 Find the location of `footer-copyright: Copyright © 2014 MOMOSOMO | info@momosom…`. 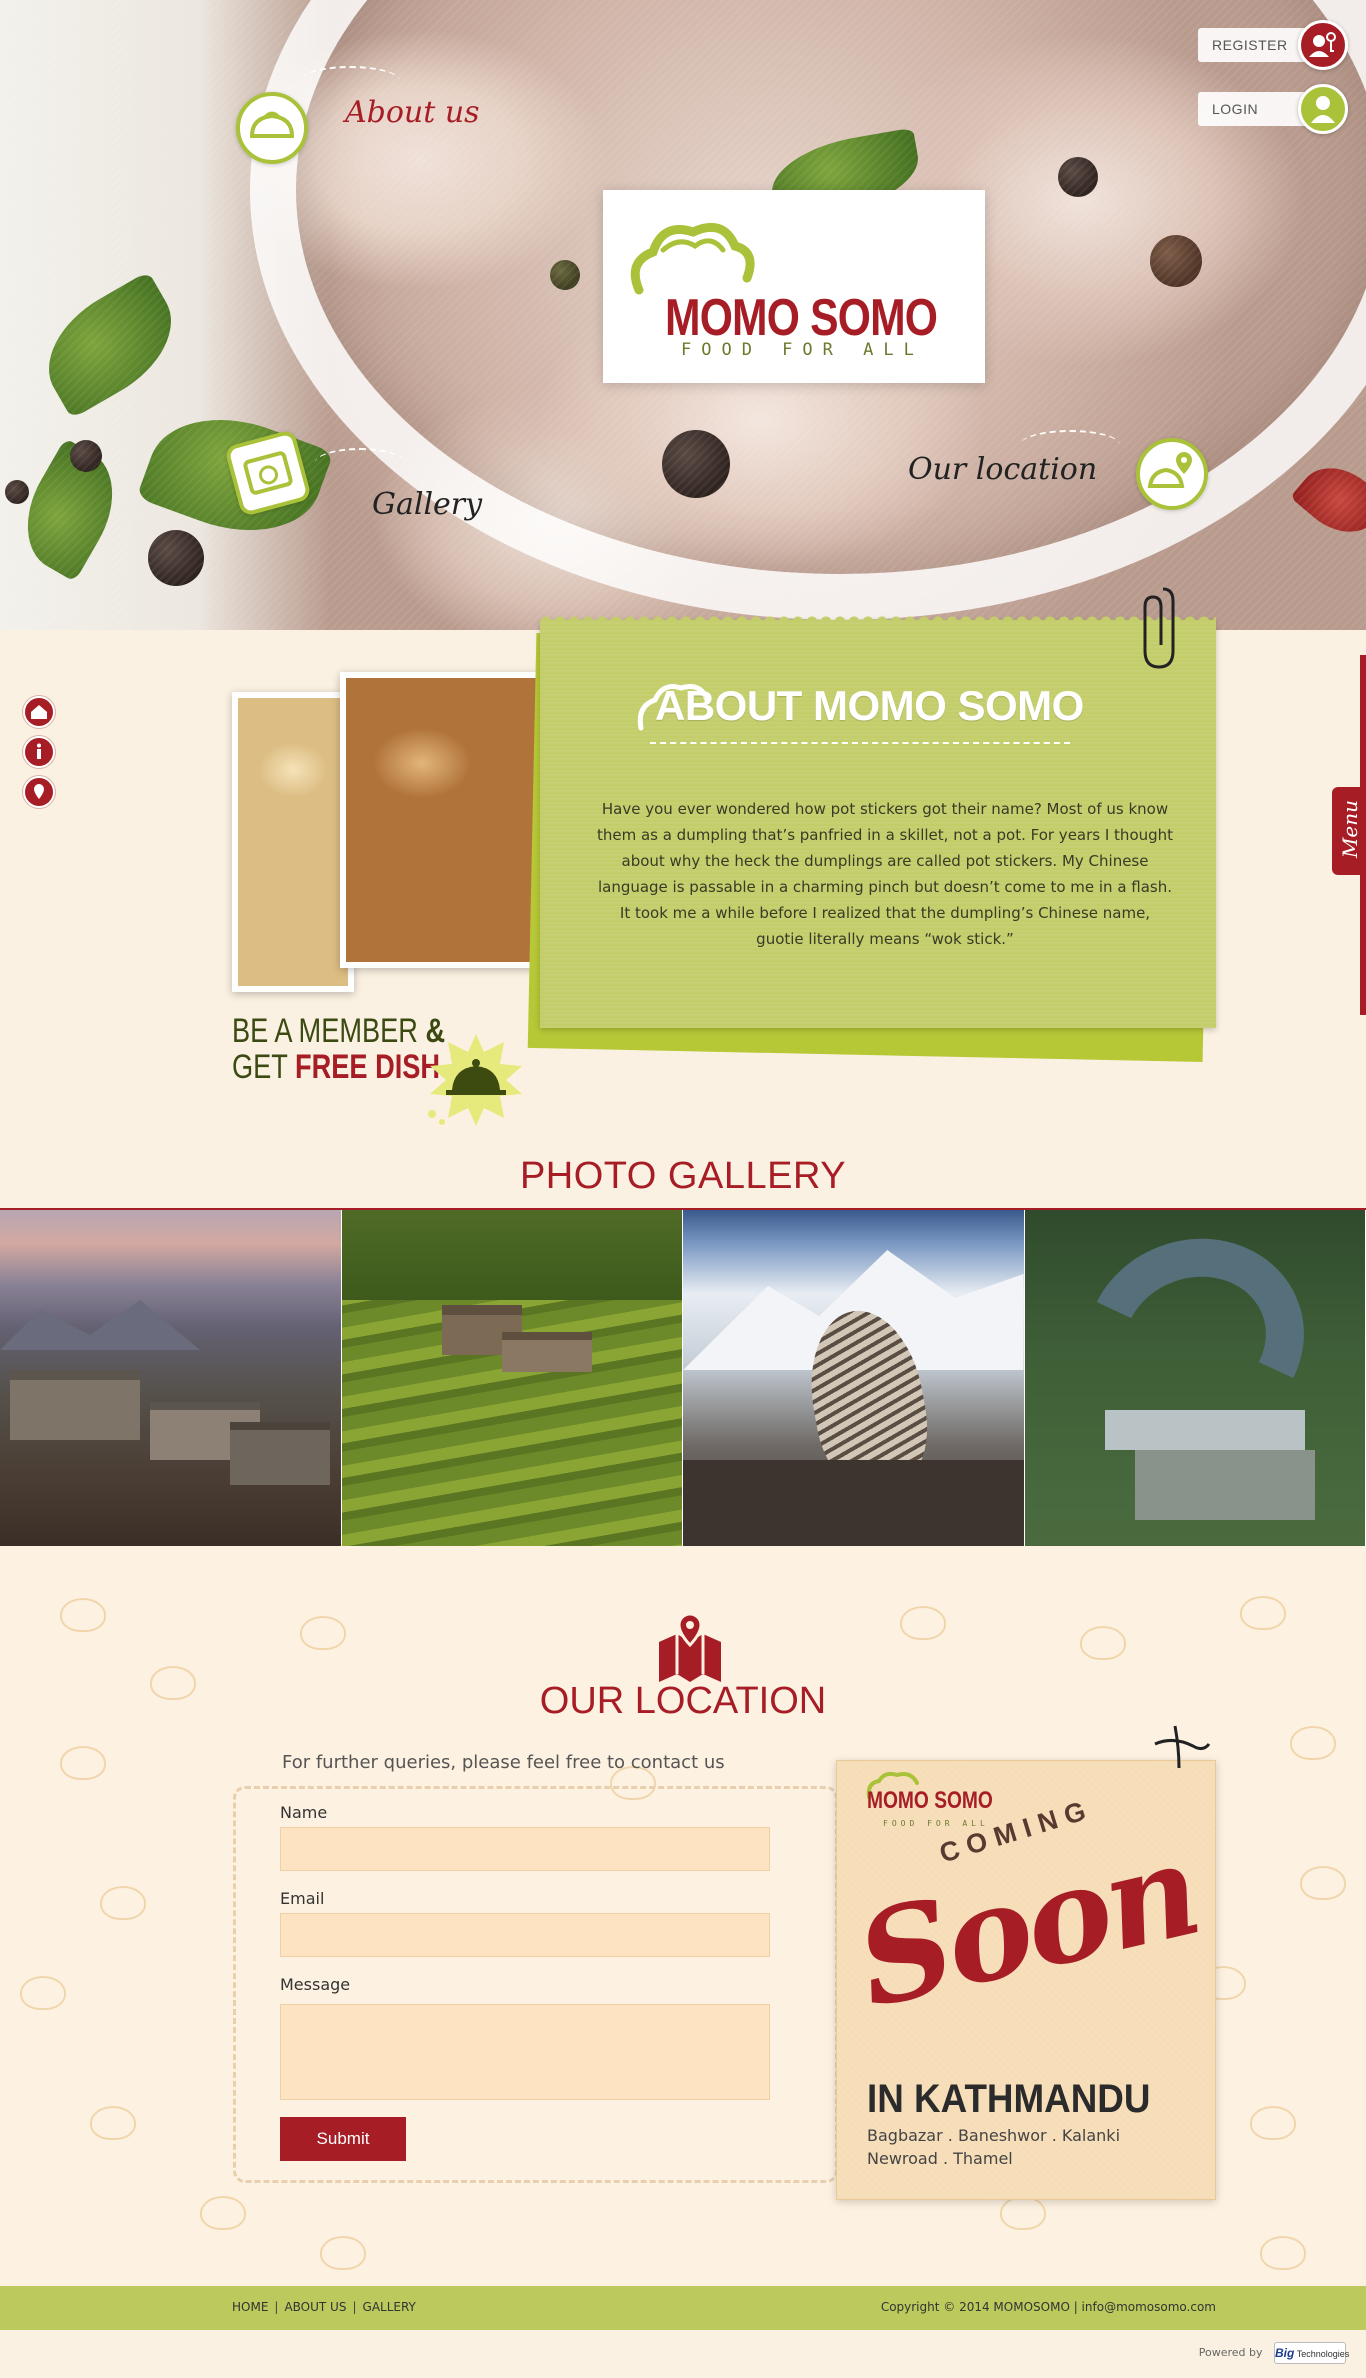

footer-copyright: Copyright © 2014 MOMOSOMO | info@momosom… is located at coordinates (1048, 2307).